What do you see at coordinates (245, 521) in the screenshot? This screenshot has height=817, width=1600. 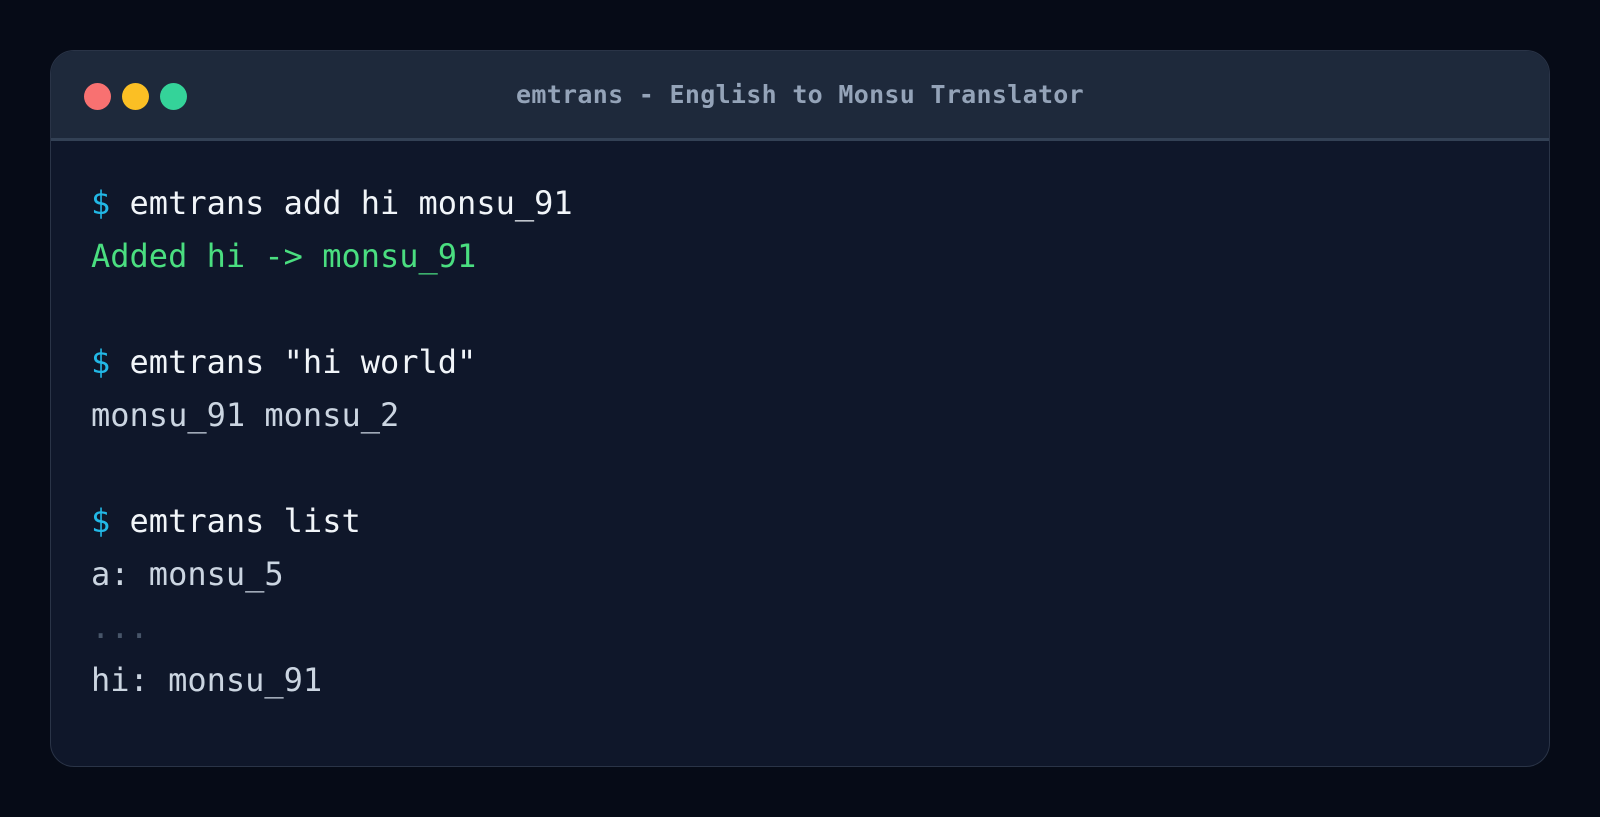 I see `command-text: emtrans list` at bounding box center [245, 521].